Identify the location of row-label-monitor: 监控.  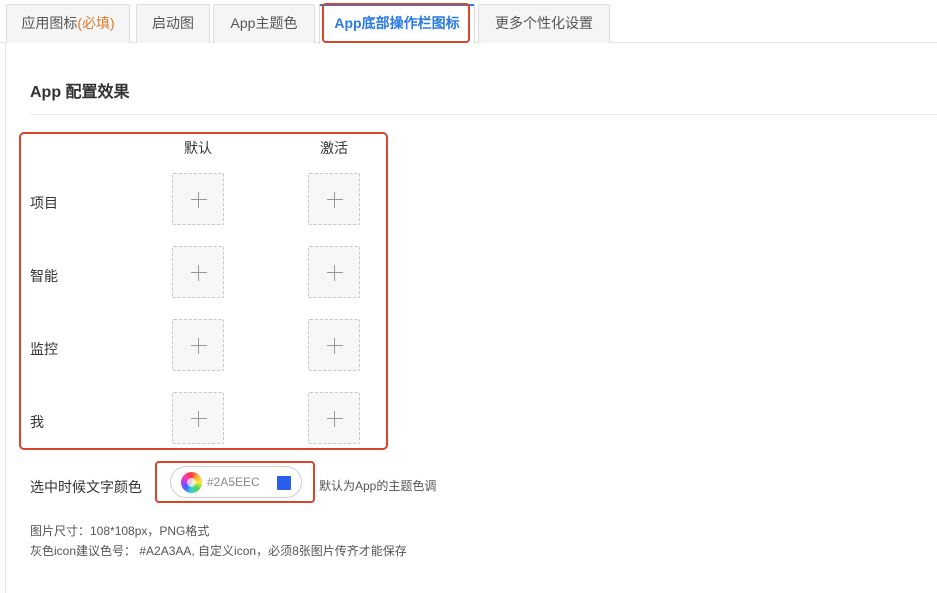
(44, 349).